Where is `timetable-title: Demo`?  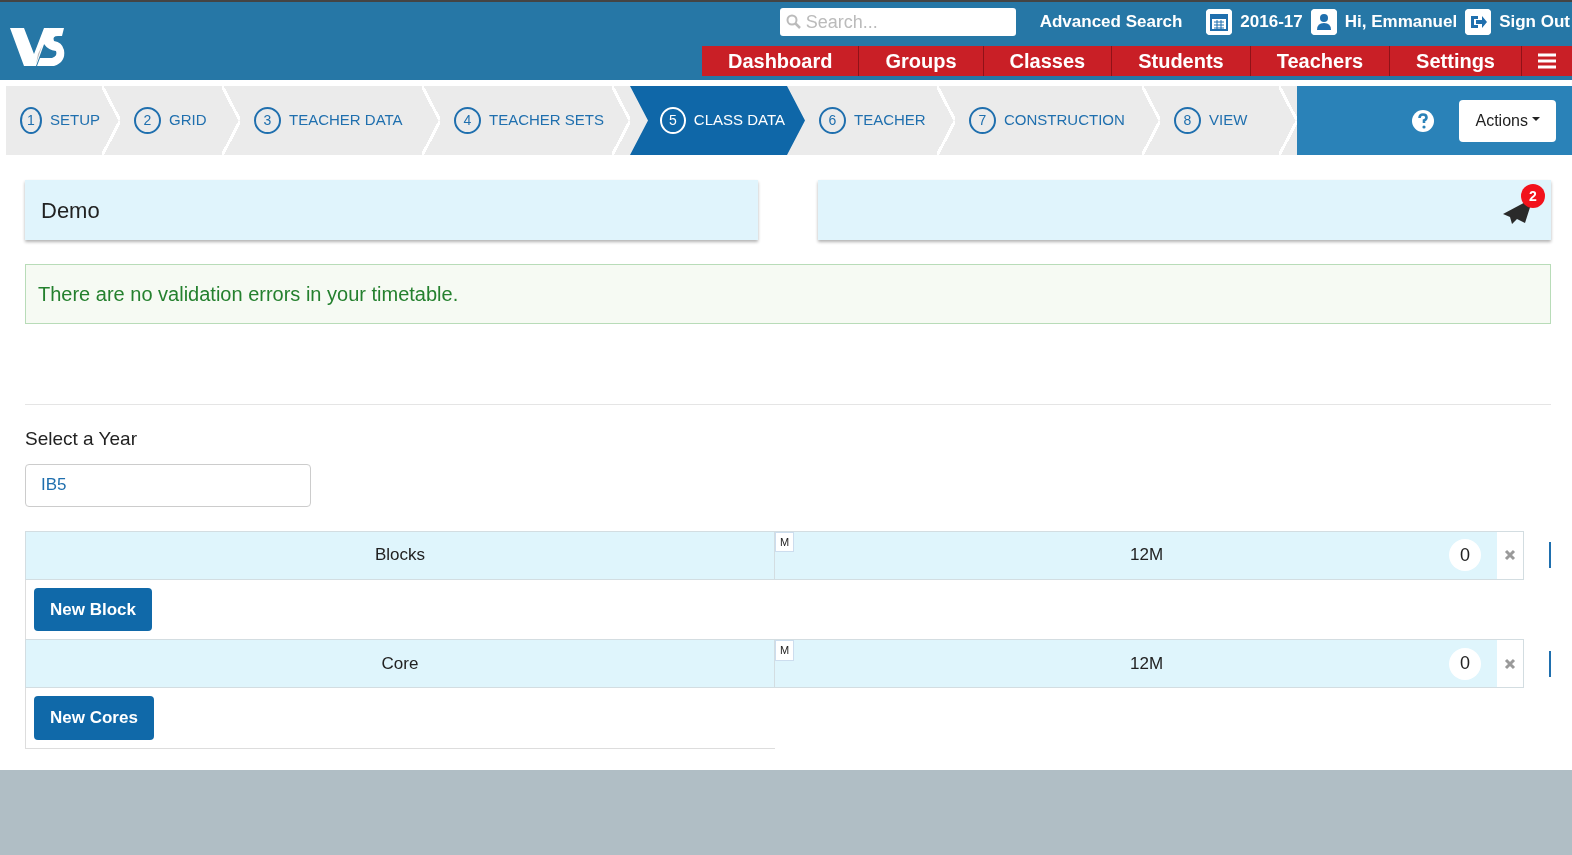 timetable-title: Demo is located at coordinates (70, 210).